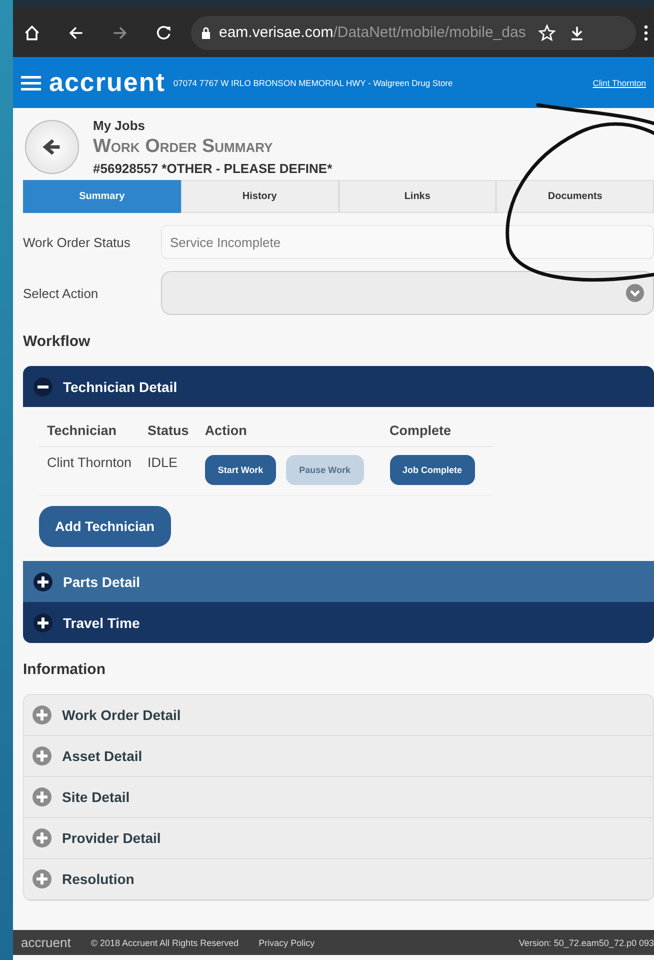 The image size is (654, 960). What do you see at coordinates (338, 838) in the screenshot?
I see `info-row: Provider Detail` at bounding box center [338, 838].